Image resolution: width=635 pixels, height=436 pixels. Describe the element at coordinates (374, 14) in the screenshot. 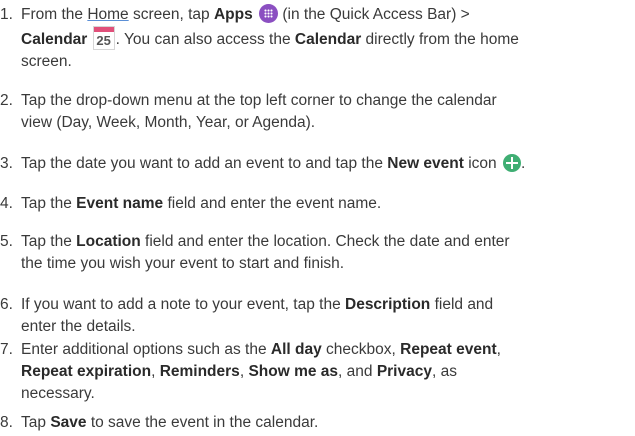

I see `step-text: (in the Quick Access Bar) >` at that location.